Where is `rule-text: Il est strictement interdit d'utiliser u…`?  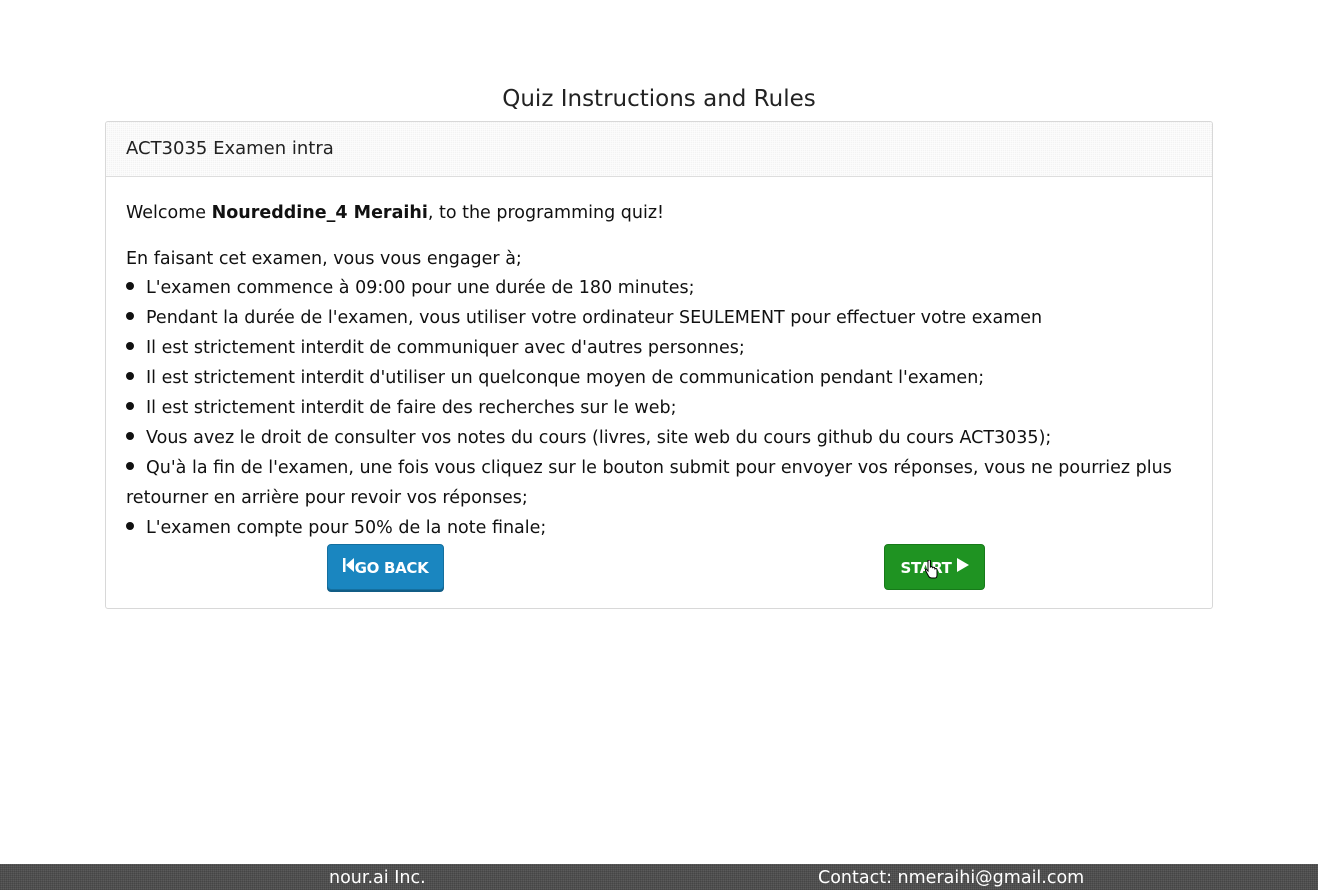
rule-text: Il est strictement interdit d'utiliser u… is located at coordinates (565, 378).